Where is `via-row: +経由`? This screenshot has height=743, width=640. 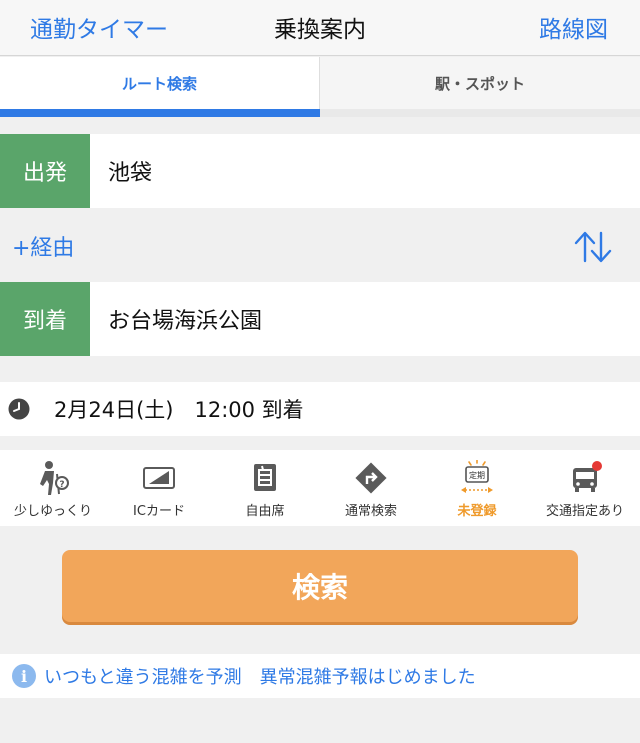 via-row: +経由 is located at coordinates (320, 246).